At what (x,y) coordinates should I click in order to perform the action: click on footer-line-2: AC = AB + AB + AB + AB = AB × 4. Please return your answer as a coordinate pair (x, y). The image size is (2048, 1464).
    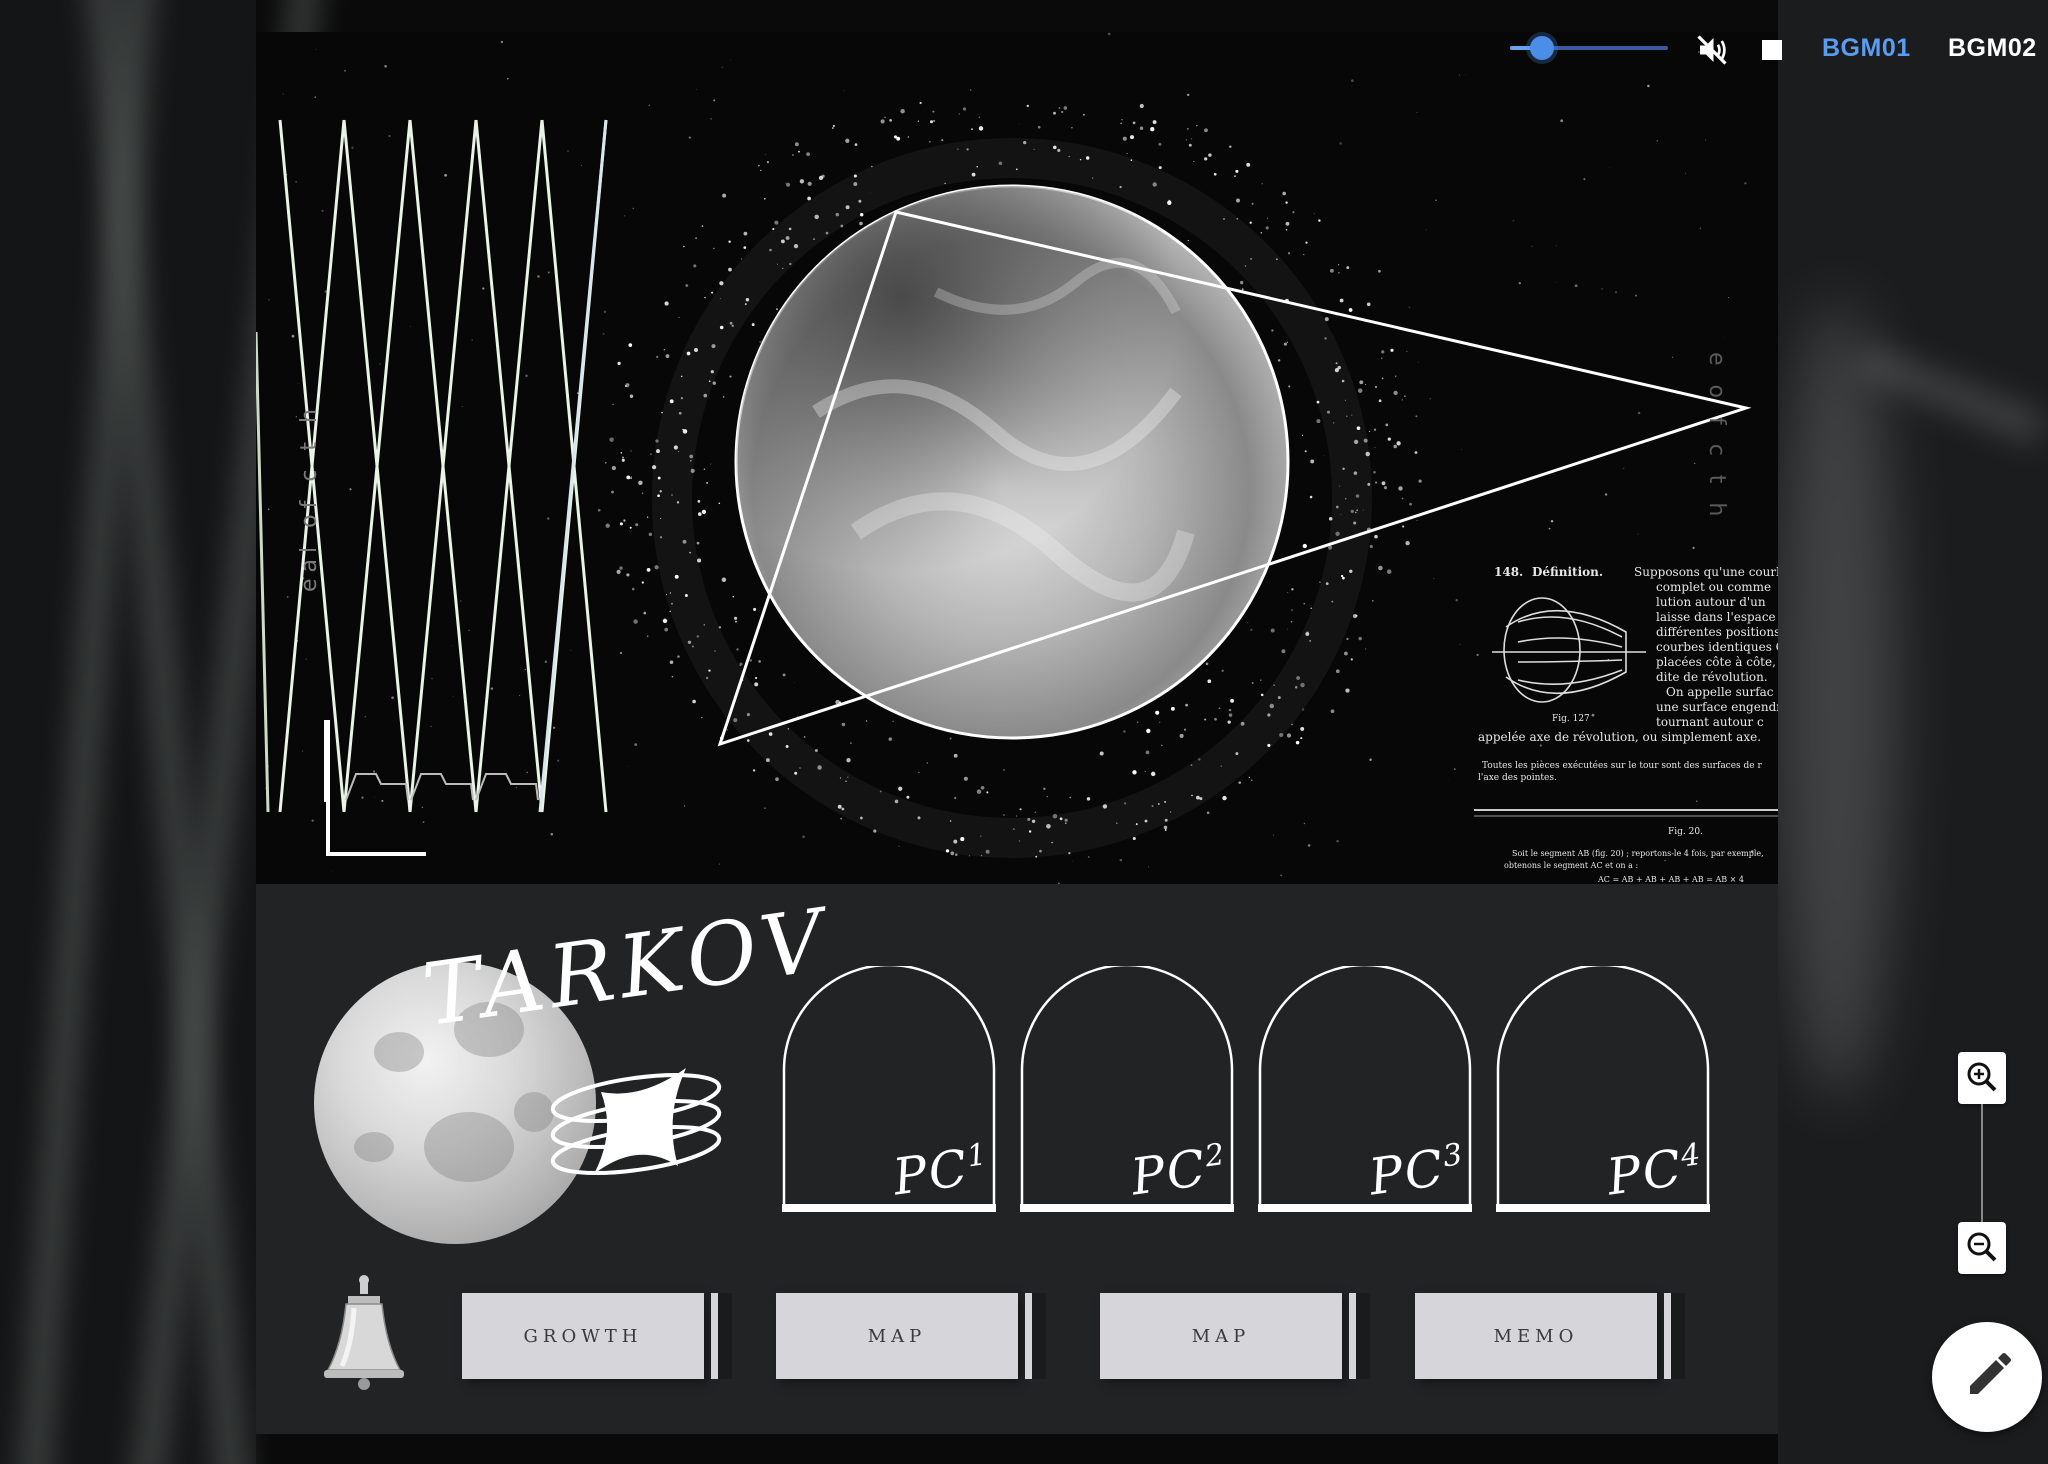
    Looking at the image, I should click on (1670, 879).